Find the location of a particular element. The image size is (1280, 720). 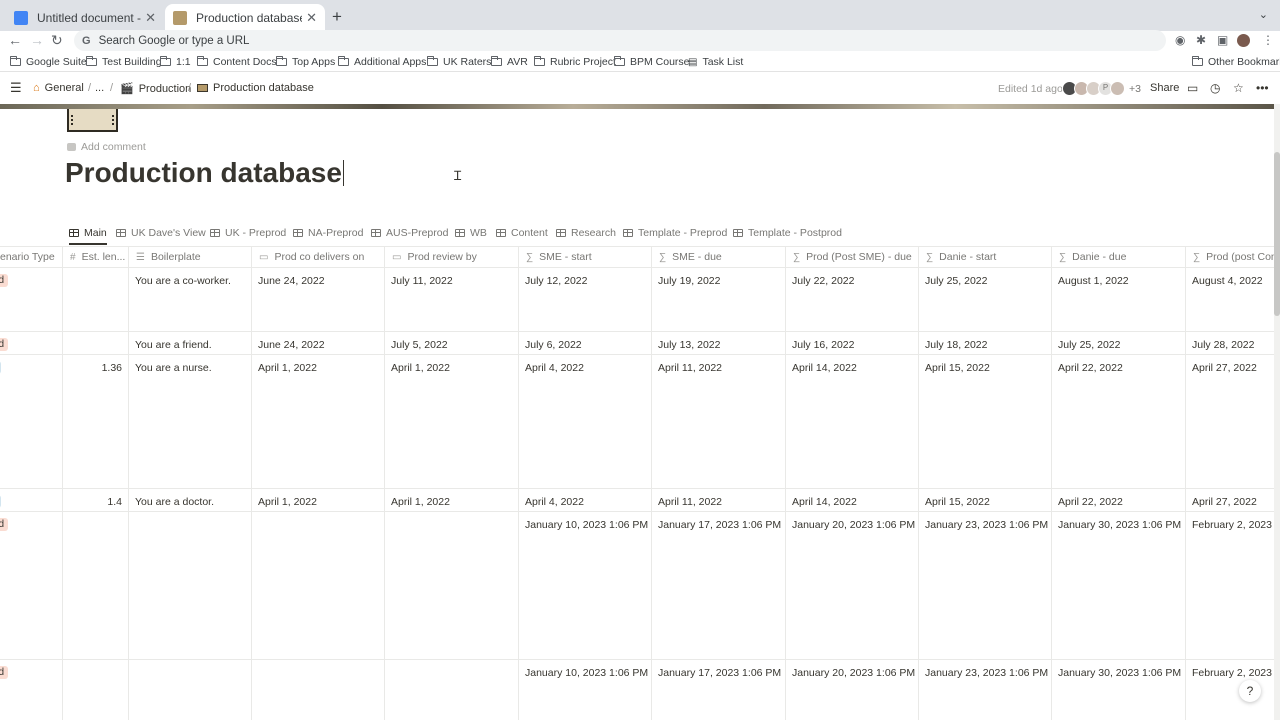

address-bar: G Search Google or type a URL is located at coordinates (620, 40).